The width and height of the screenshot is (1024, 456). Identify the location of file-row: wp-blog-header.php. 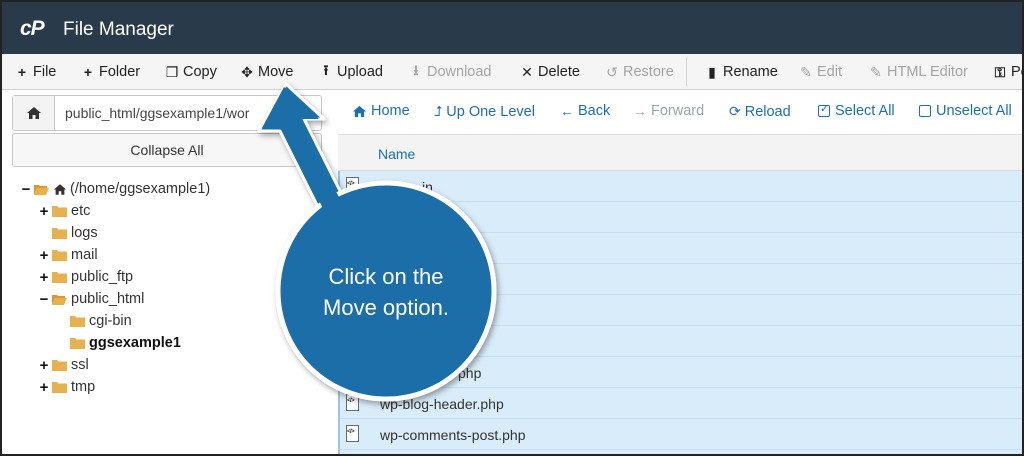
(681, 403).